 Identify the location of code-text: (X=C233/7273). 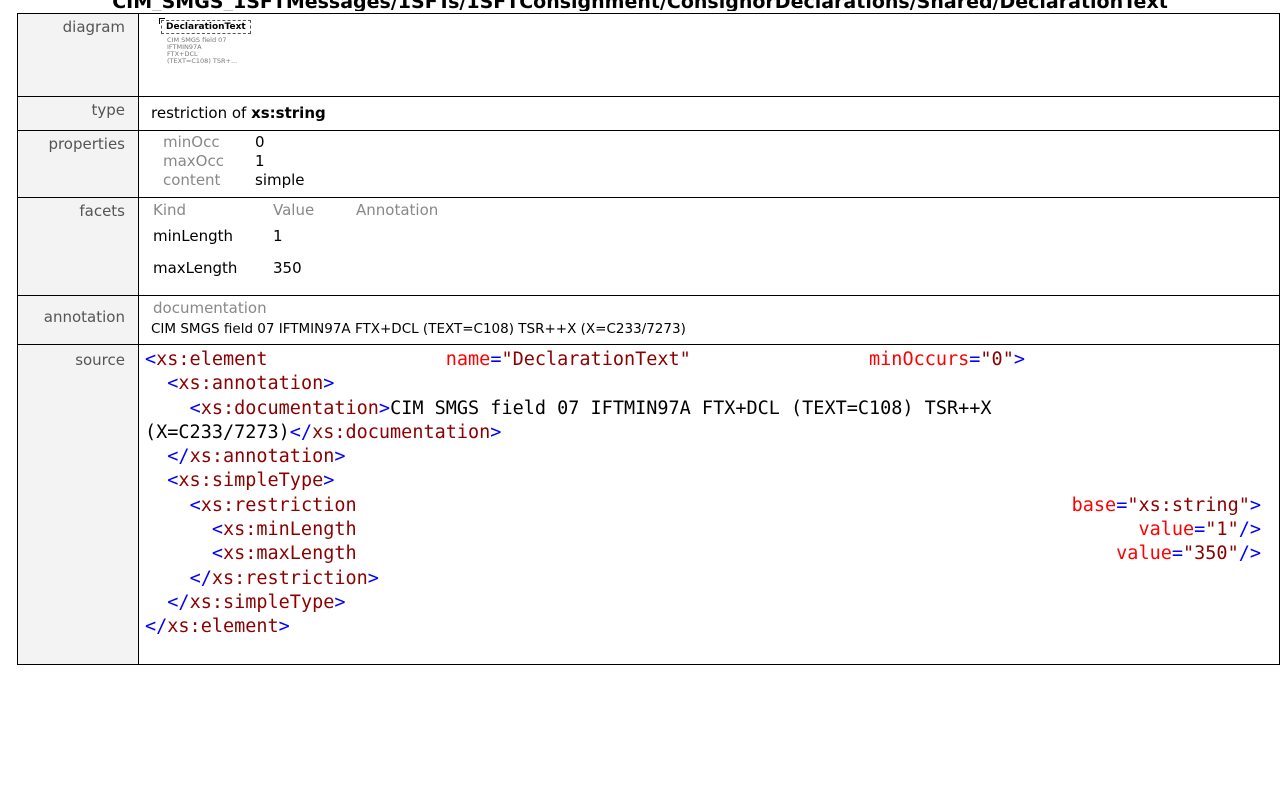
(217, 432).